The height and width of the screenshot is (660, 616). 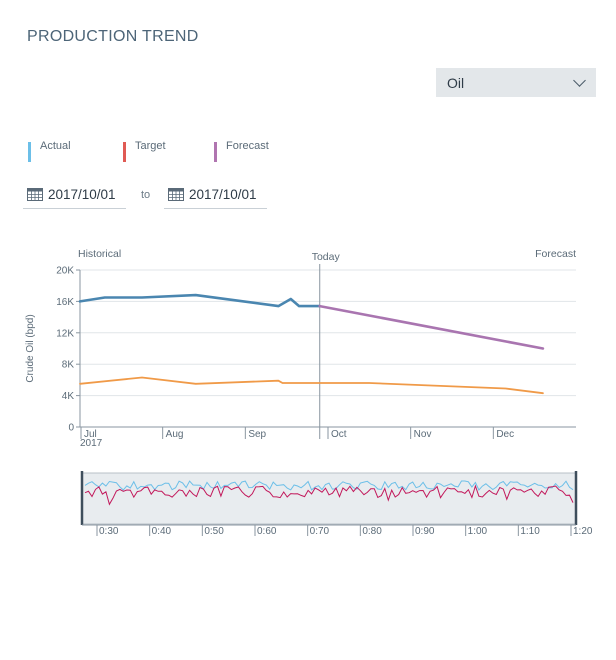 What do you see at coordinates (311, 385) in the screenshot?
I see `series-line-target` at bounding box center [311, 385].